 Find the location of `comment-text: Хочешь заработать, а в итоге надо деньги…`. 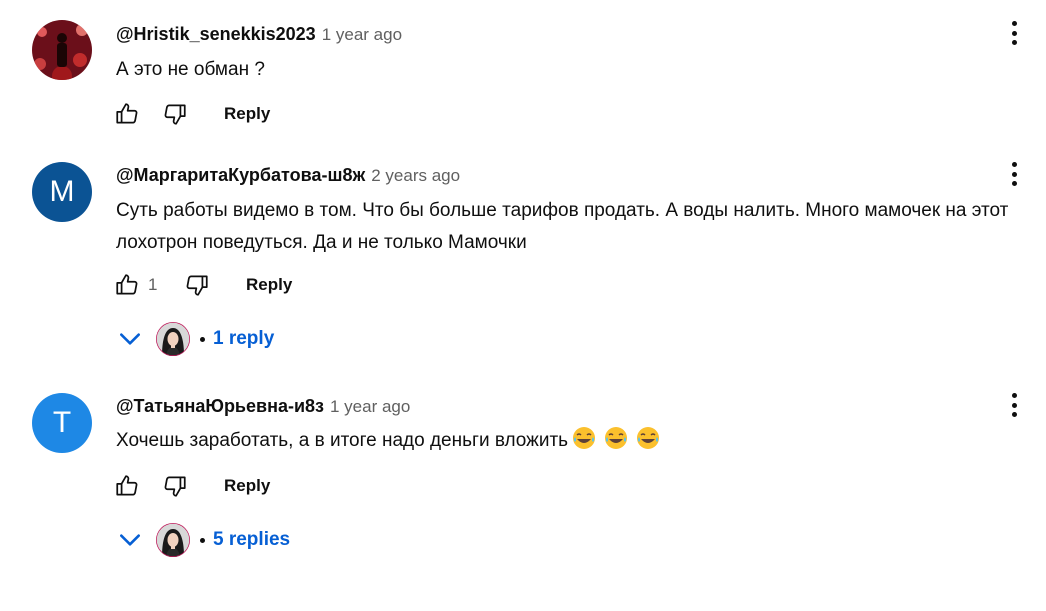

comment-text: Хочешь заработать, а в итоге надо деньги… is located at coordinates (342, 440).